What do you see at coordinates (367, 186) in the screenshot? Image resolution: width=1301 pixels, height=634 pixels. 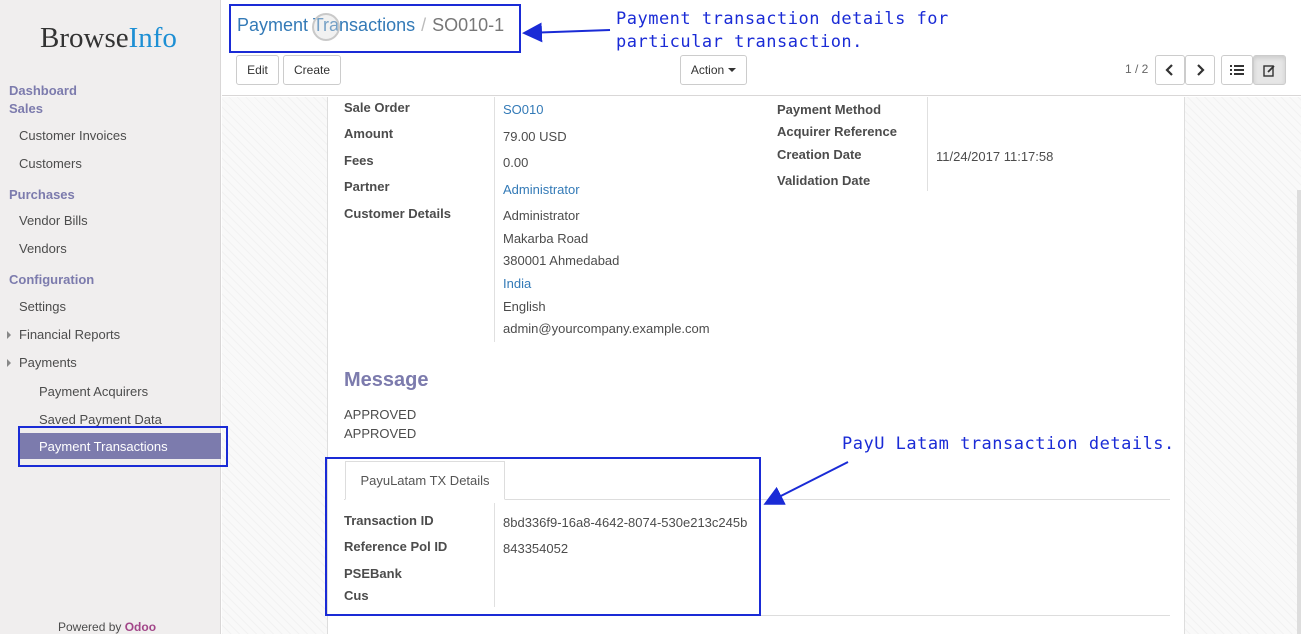 I see `partner-label: Partner` at bounding box center [367, 186].